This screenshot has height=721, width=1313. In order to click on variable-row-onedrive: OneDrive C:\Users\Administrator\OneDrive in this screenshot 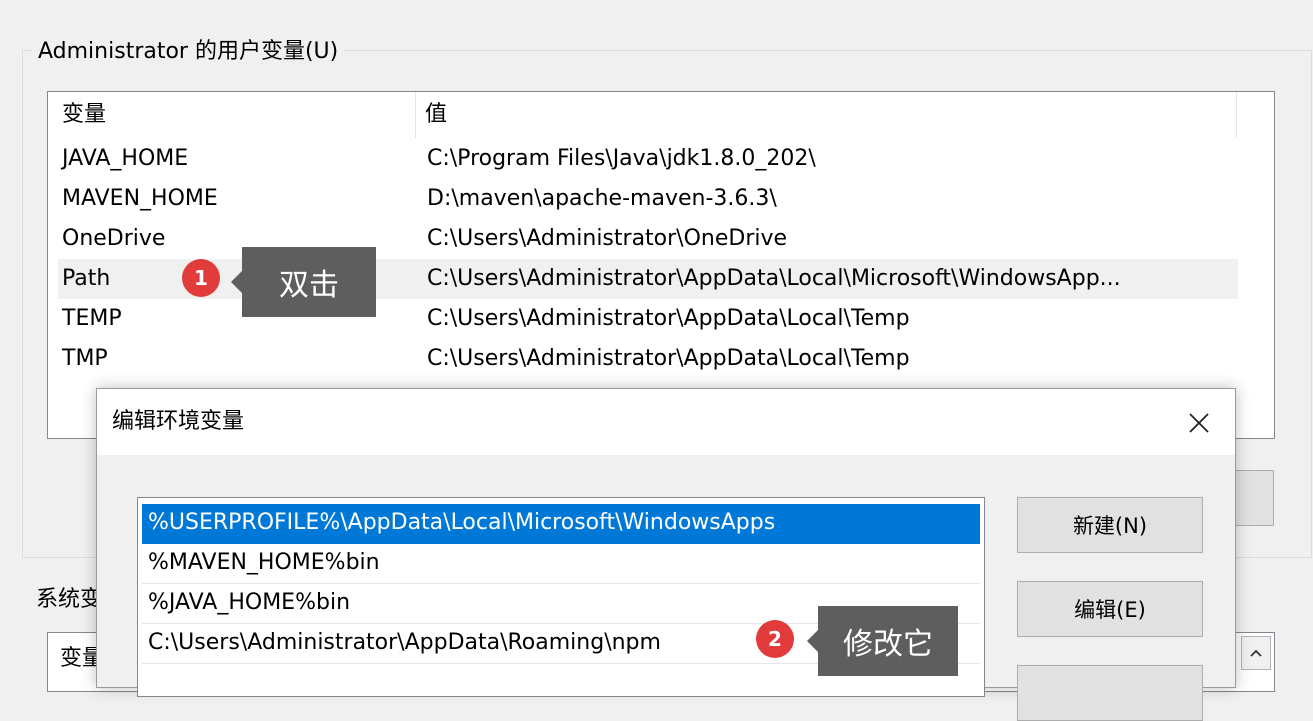, I will do `click(648, 239)`.